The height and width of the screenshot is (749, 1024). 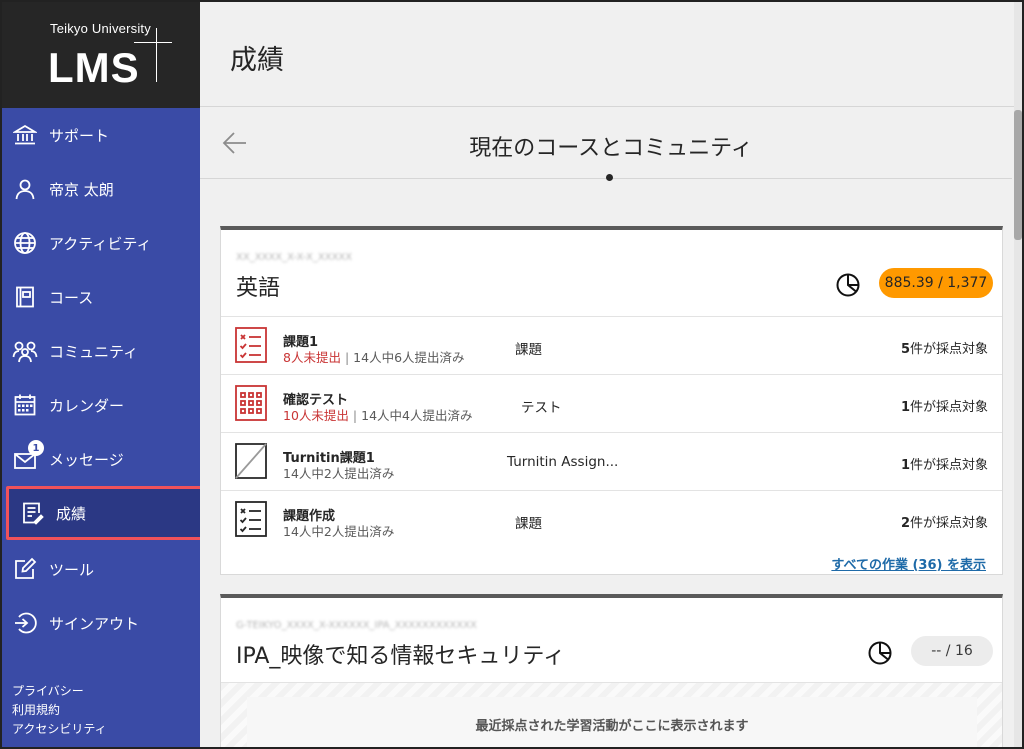 What do you see at coordinates (32, 513) in the screenshot?
I see `grades-icon` at bounding box center [32, 513].